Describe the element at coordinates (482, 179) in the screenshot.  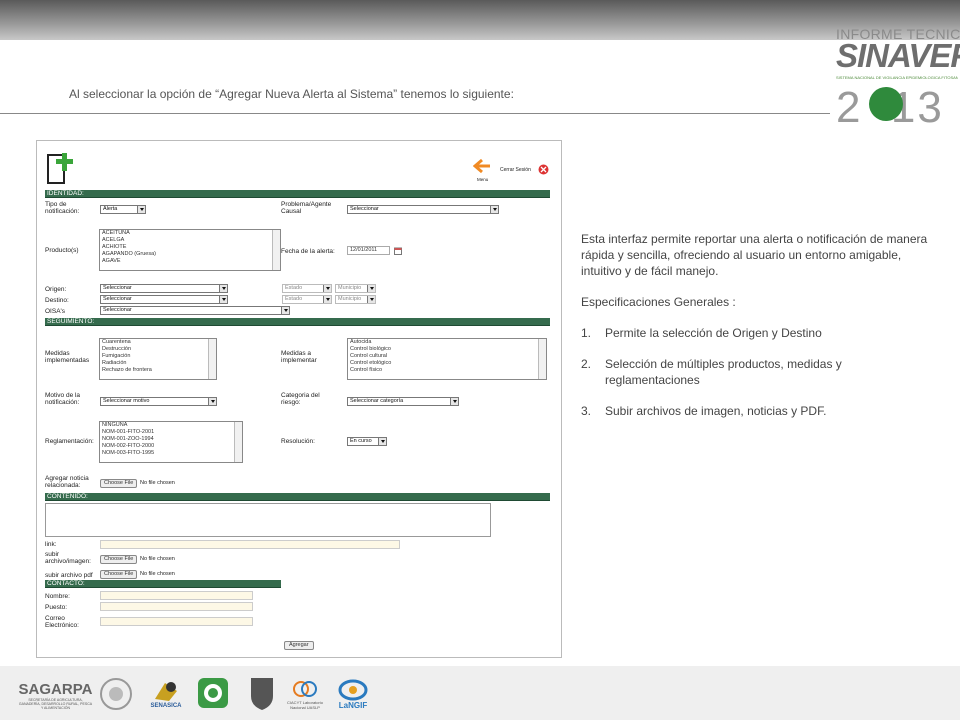
I see `menu-label: Menu` at that location.